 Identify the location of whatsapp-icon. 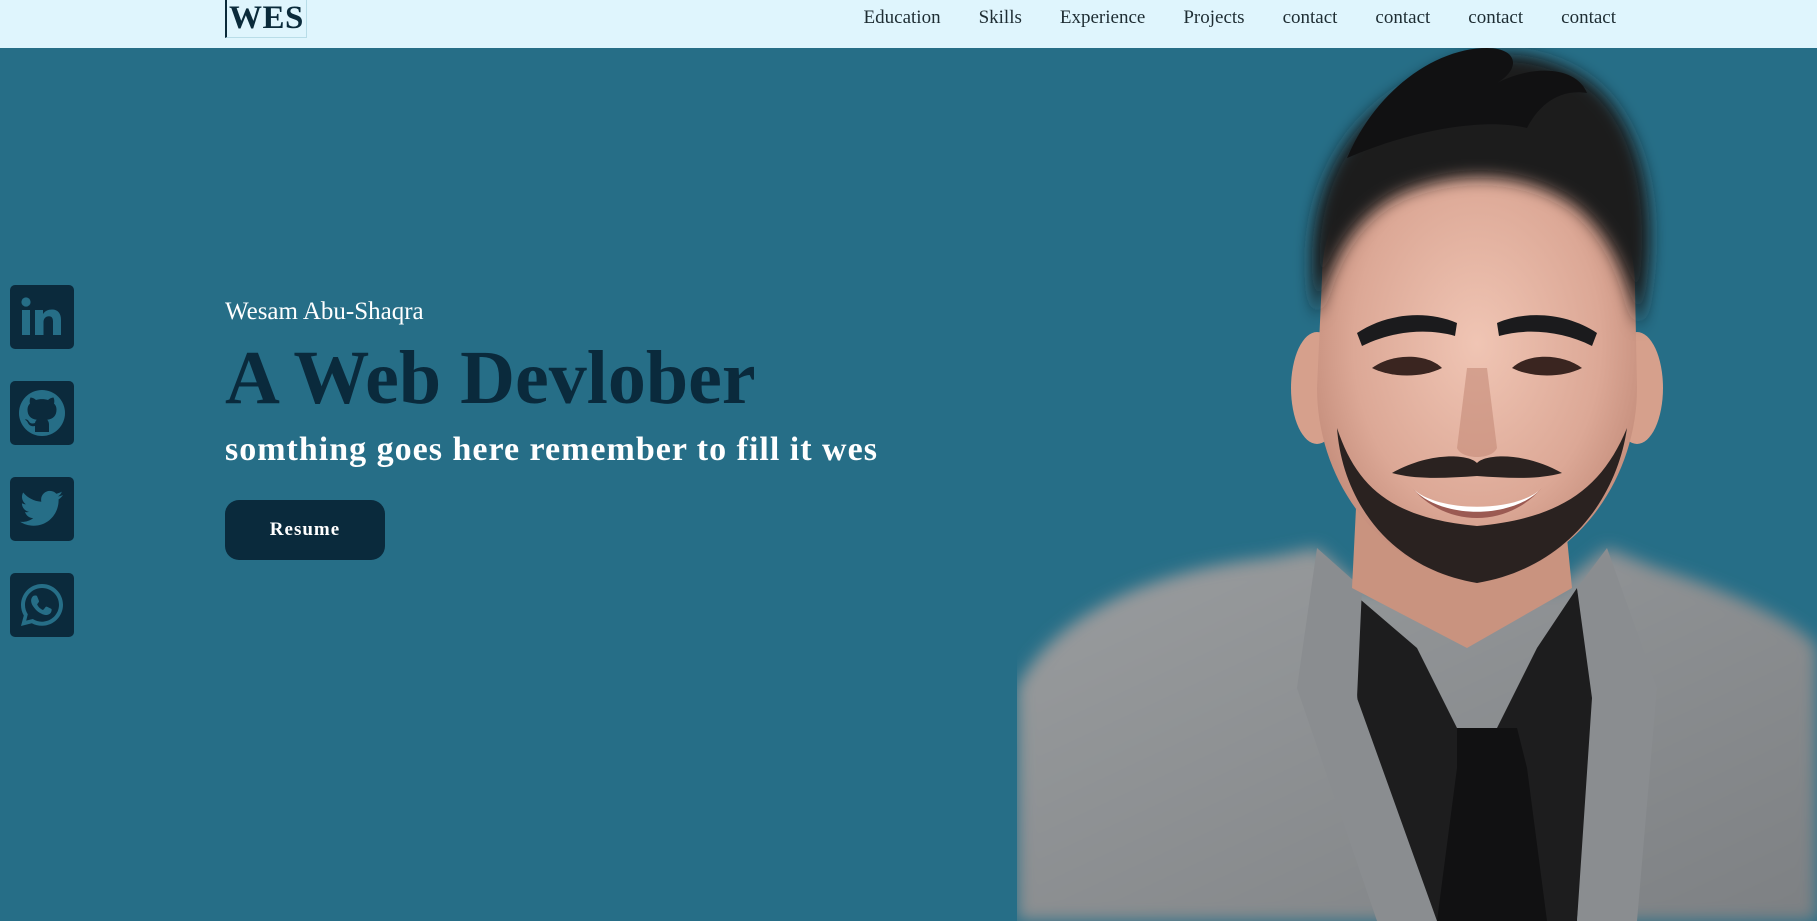
(42, 605).